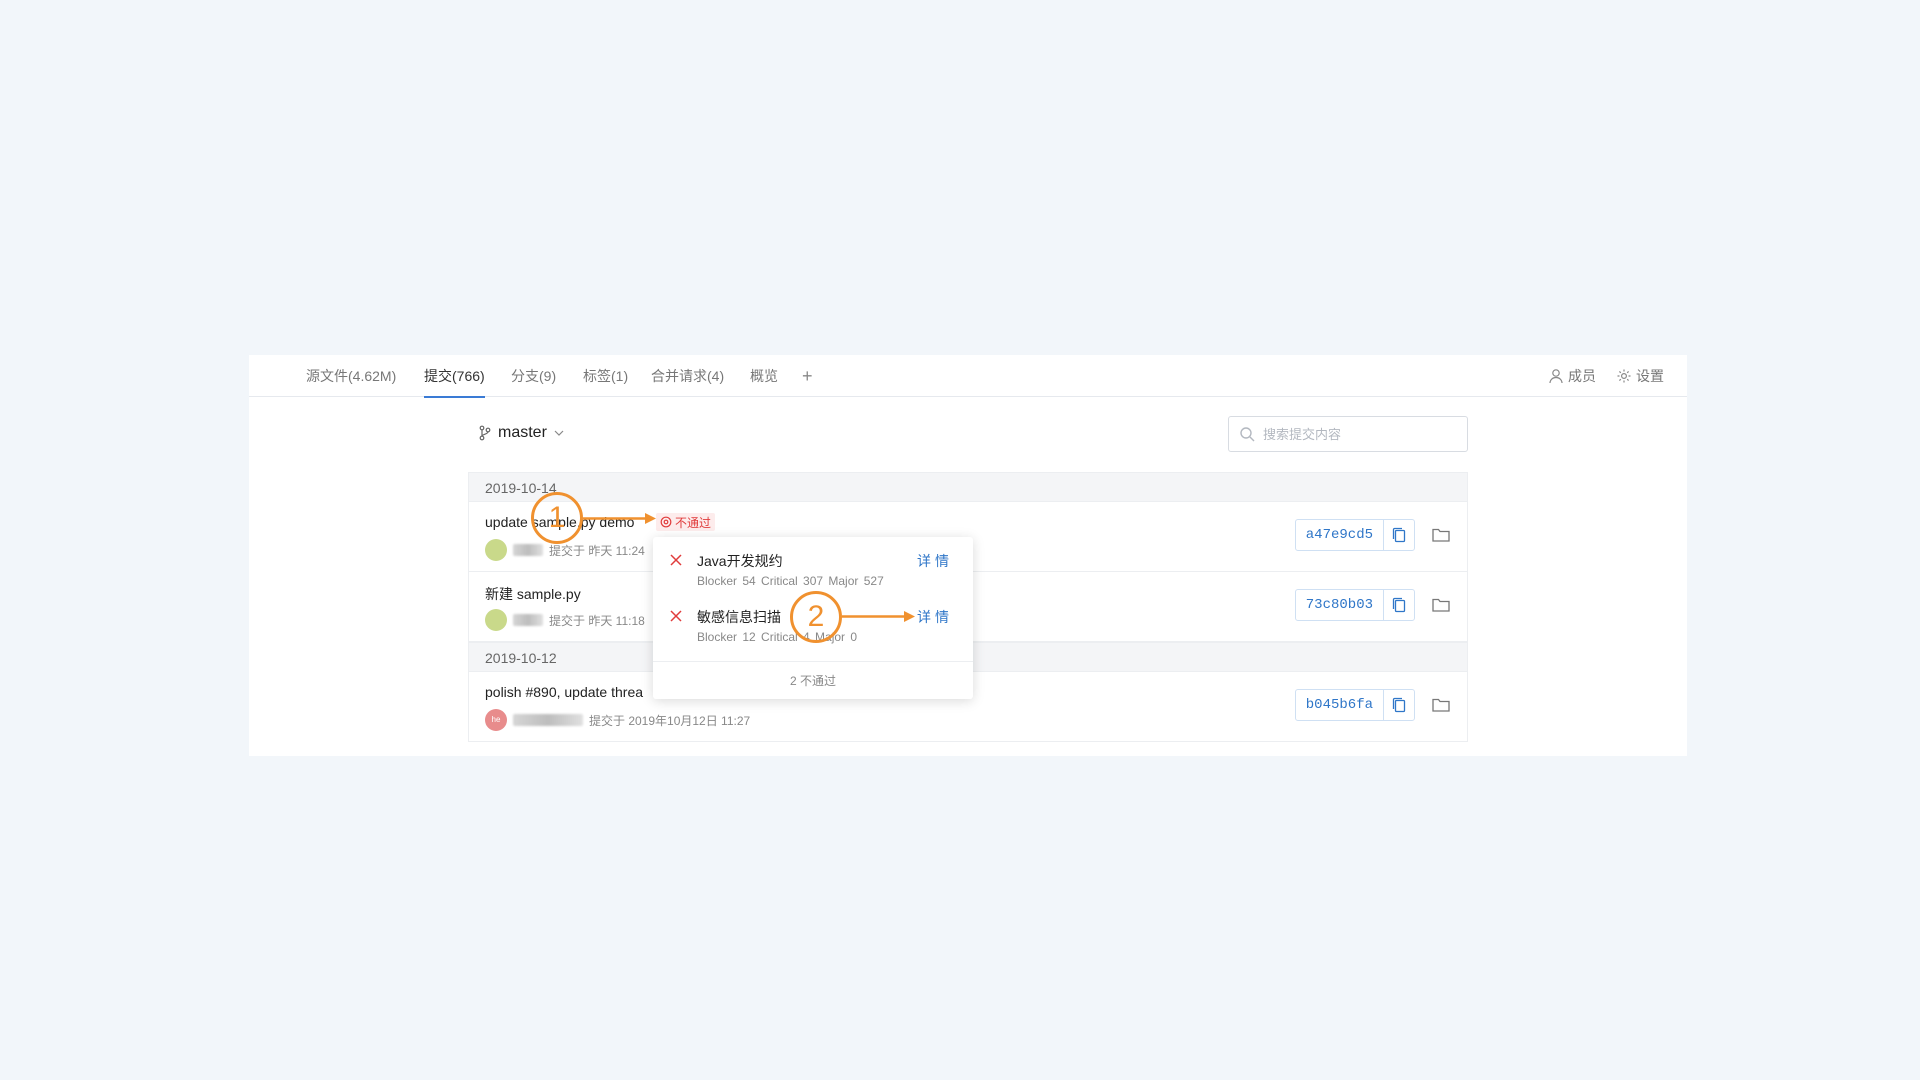  What do you see at coordinates (807, 376) in the screenshot?
I see `add-tab-button: +` at bounding box center [807, 376].